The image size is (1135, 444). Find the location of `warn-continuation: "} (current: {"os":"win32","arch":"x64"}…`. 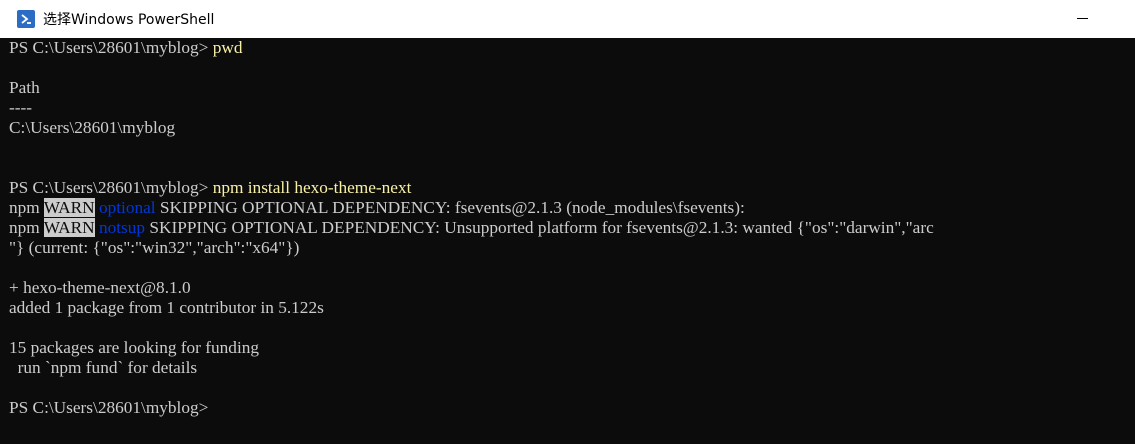

warn-continuation: "} (current: {"os":"win32","arch":"x64"}… is located at coordinates (154, 247).